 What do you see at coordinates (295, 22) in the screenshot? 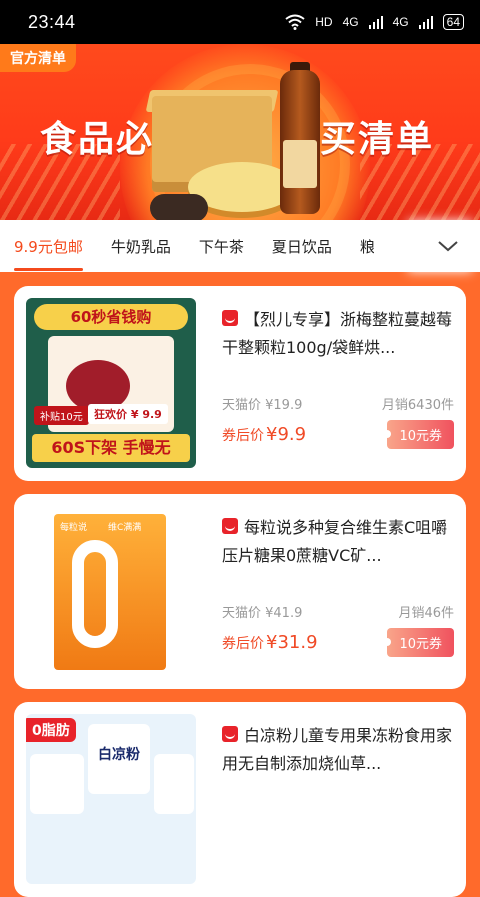
I see `wifi-icon` at bounding box center [295, 22].